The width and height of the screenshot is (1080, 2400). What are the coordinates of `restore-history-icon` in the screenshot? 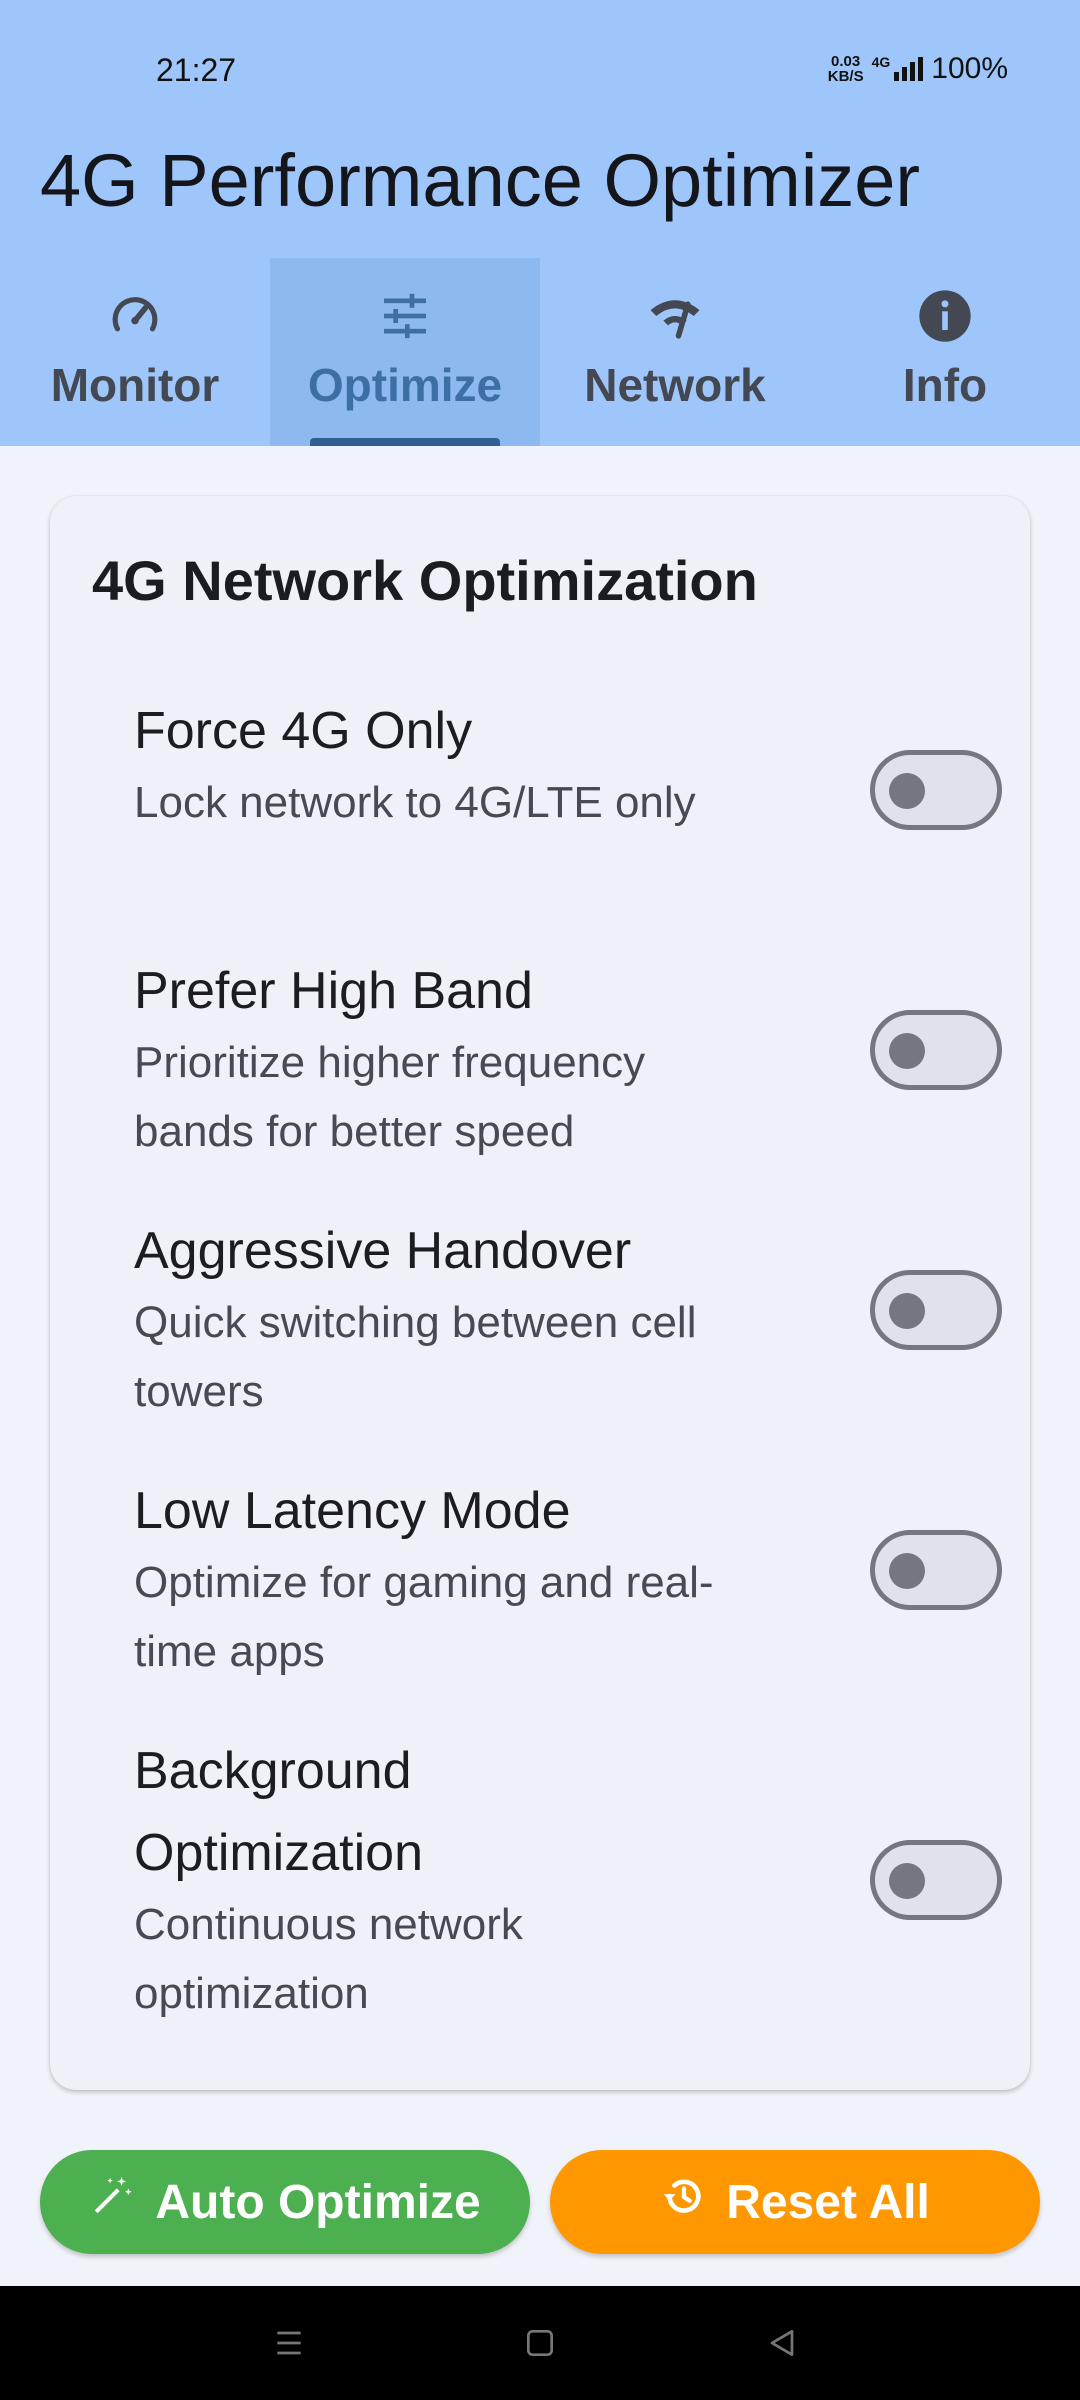 It's located at (683, 2202).